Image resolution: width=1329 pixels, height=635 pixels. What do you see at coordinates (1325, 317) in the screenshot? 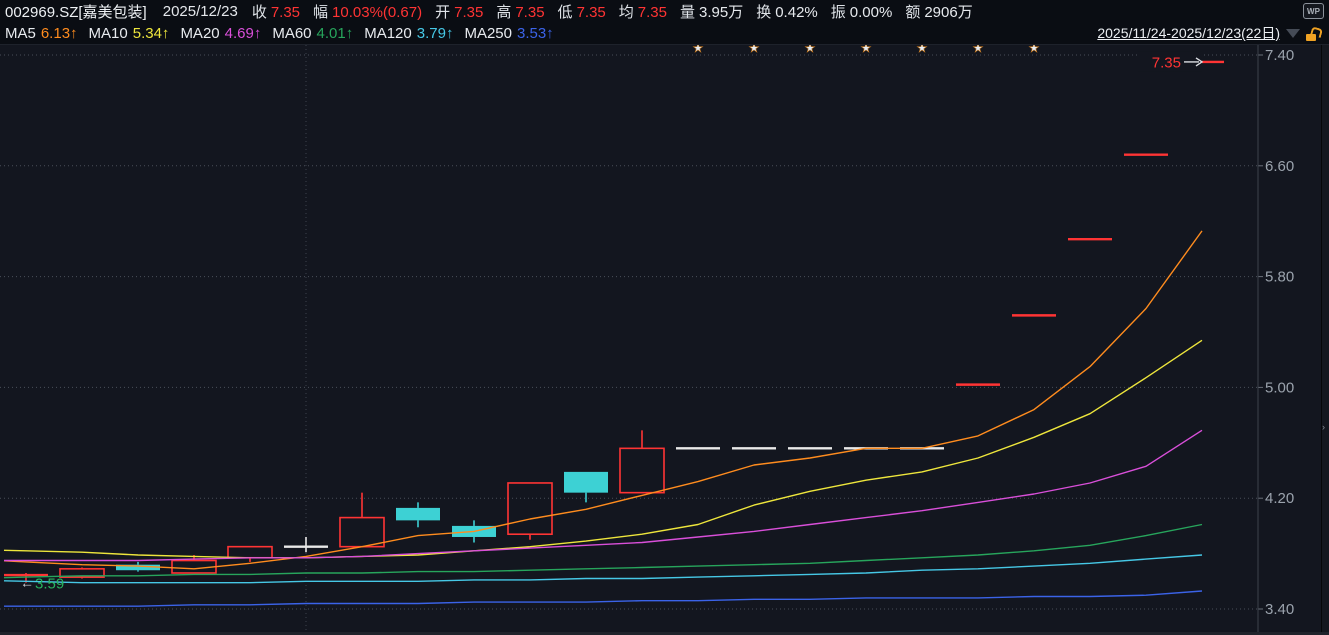
I see `right-panel-splitter: ›` at bounding box center [1325, 317].